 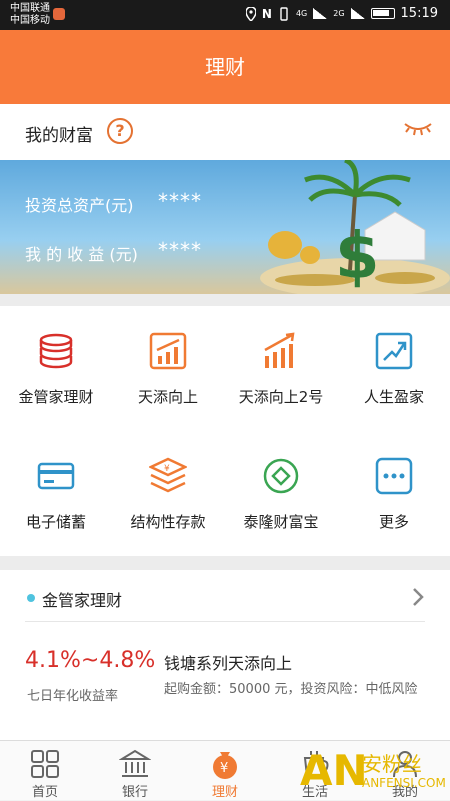 I want to click on grid-item-label: 金管家理财, so click(x=56, y=397).